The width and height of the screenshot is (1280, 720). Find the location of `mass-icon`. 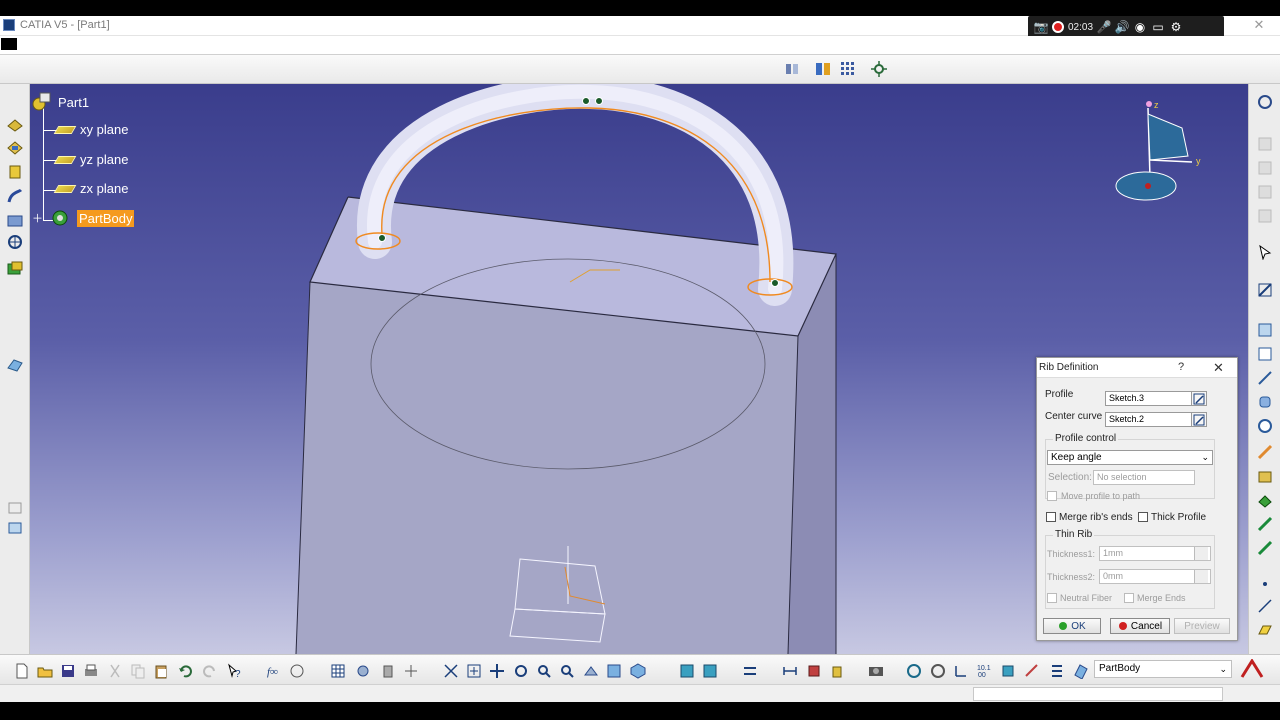

mass-icon is located at coordinates (838, 671).